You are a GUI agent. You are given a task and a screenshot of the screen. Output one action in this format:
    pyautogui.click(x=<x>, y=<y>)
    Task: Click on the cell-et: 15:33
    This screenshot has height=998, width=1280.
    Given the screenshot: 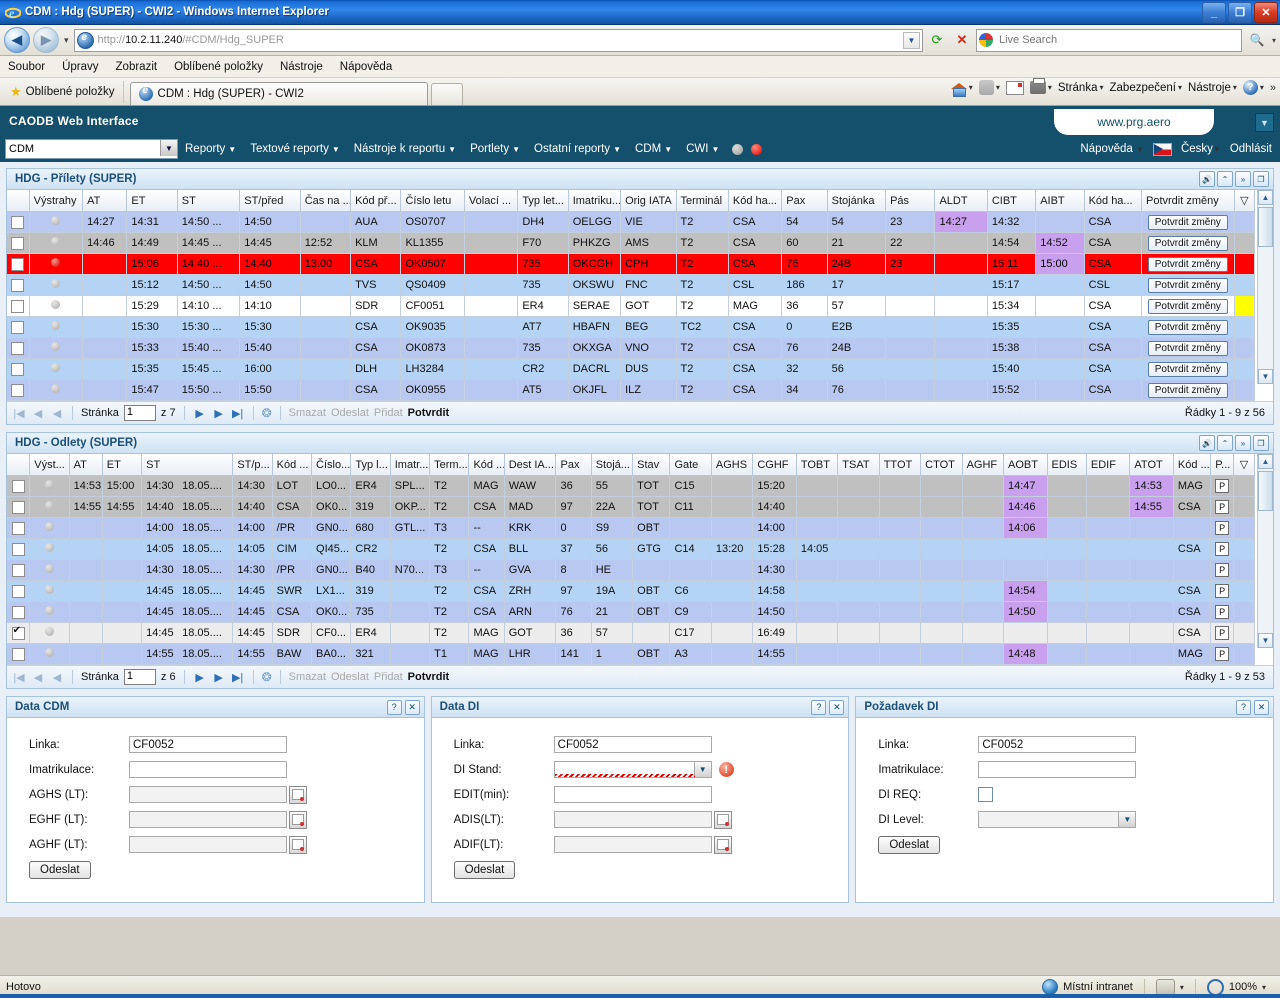 What is the action you would take?
    pyautogui.click(x=152, y=348)
    